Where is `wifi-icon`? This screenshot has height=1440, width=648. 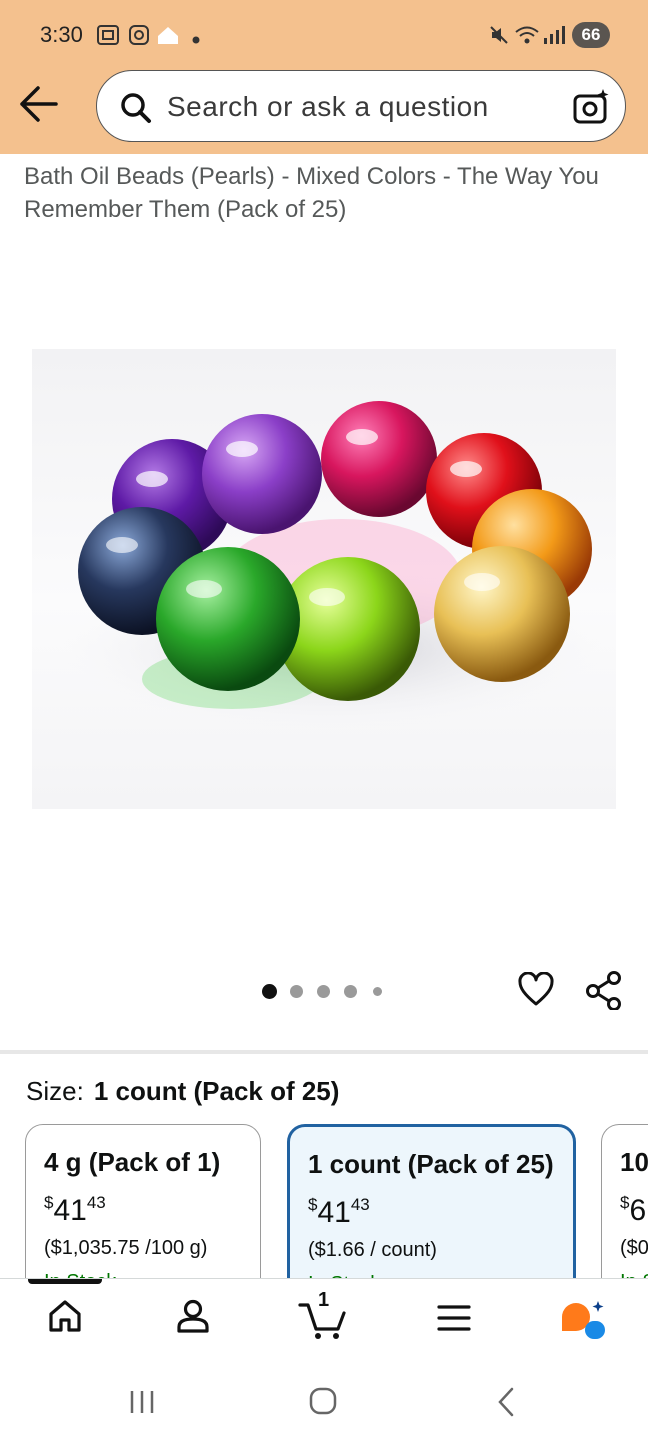
wifi-icon is located at coordinates (527, 37).